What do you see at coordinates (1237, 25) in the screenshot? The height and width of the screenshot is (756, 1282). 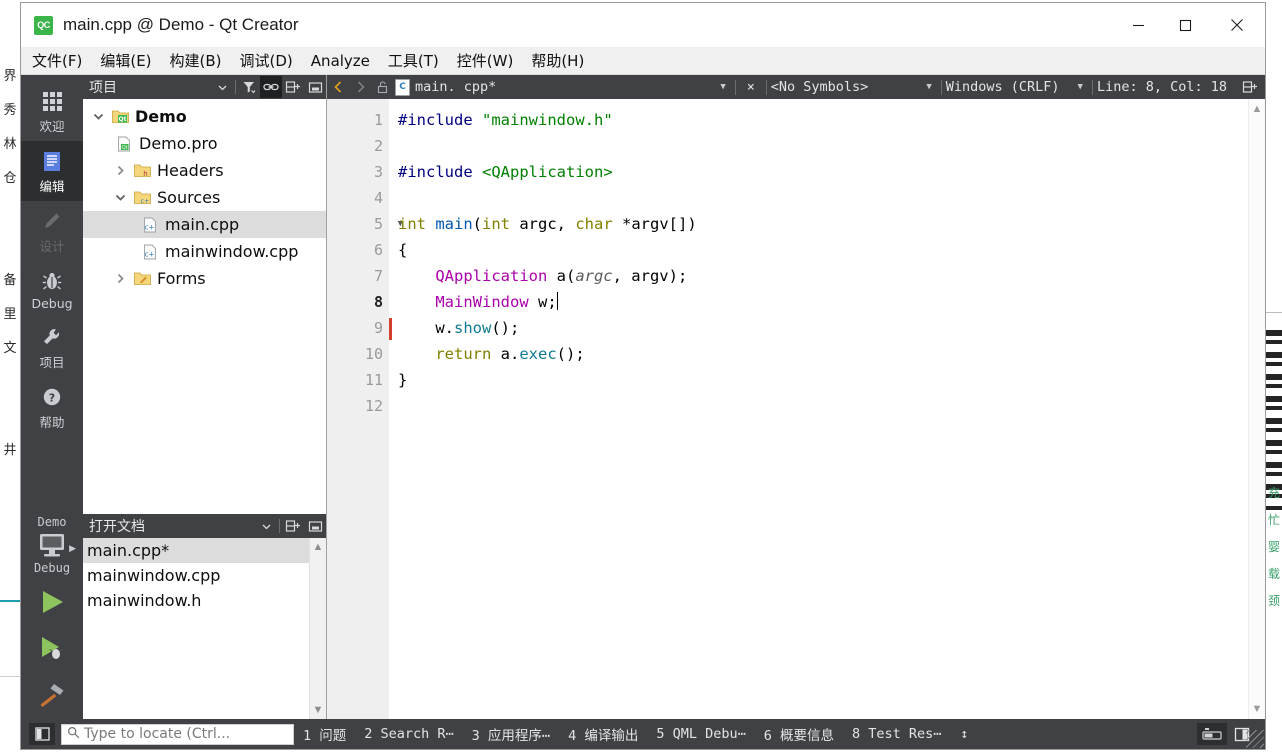 I see `close-button` at bounding box center [1237, 25].